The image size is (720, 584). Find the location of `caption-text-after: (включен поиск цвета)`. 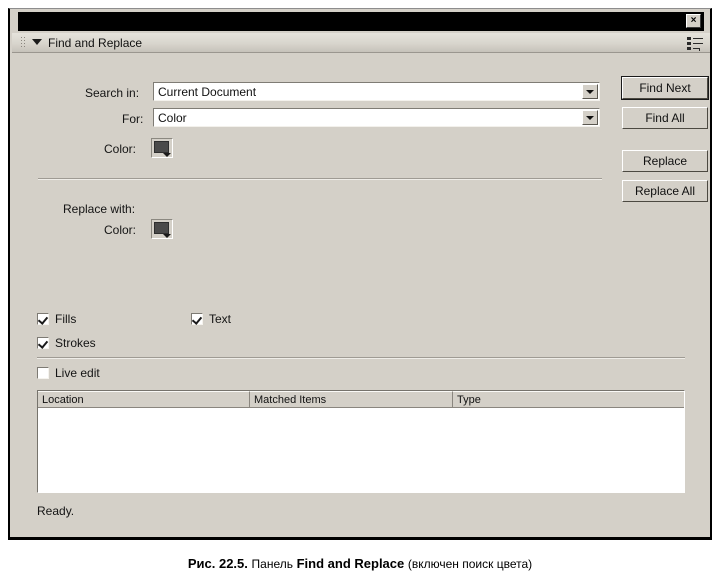

caption-text-after: (включен поиск цвета) is located at coordinates (470, 564).